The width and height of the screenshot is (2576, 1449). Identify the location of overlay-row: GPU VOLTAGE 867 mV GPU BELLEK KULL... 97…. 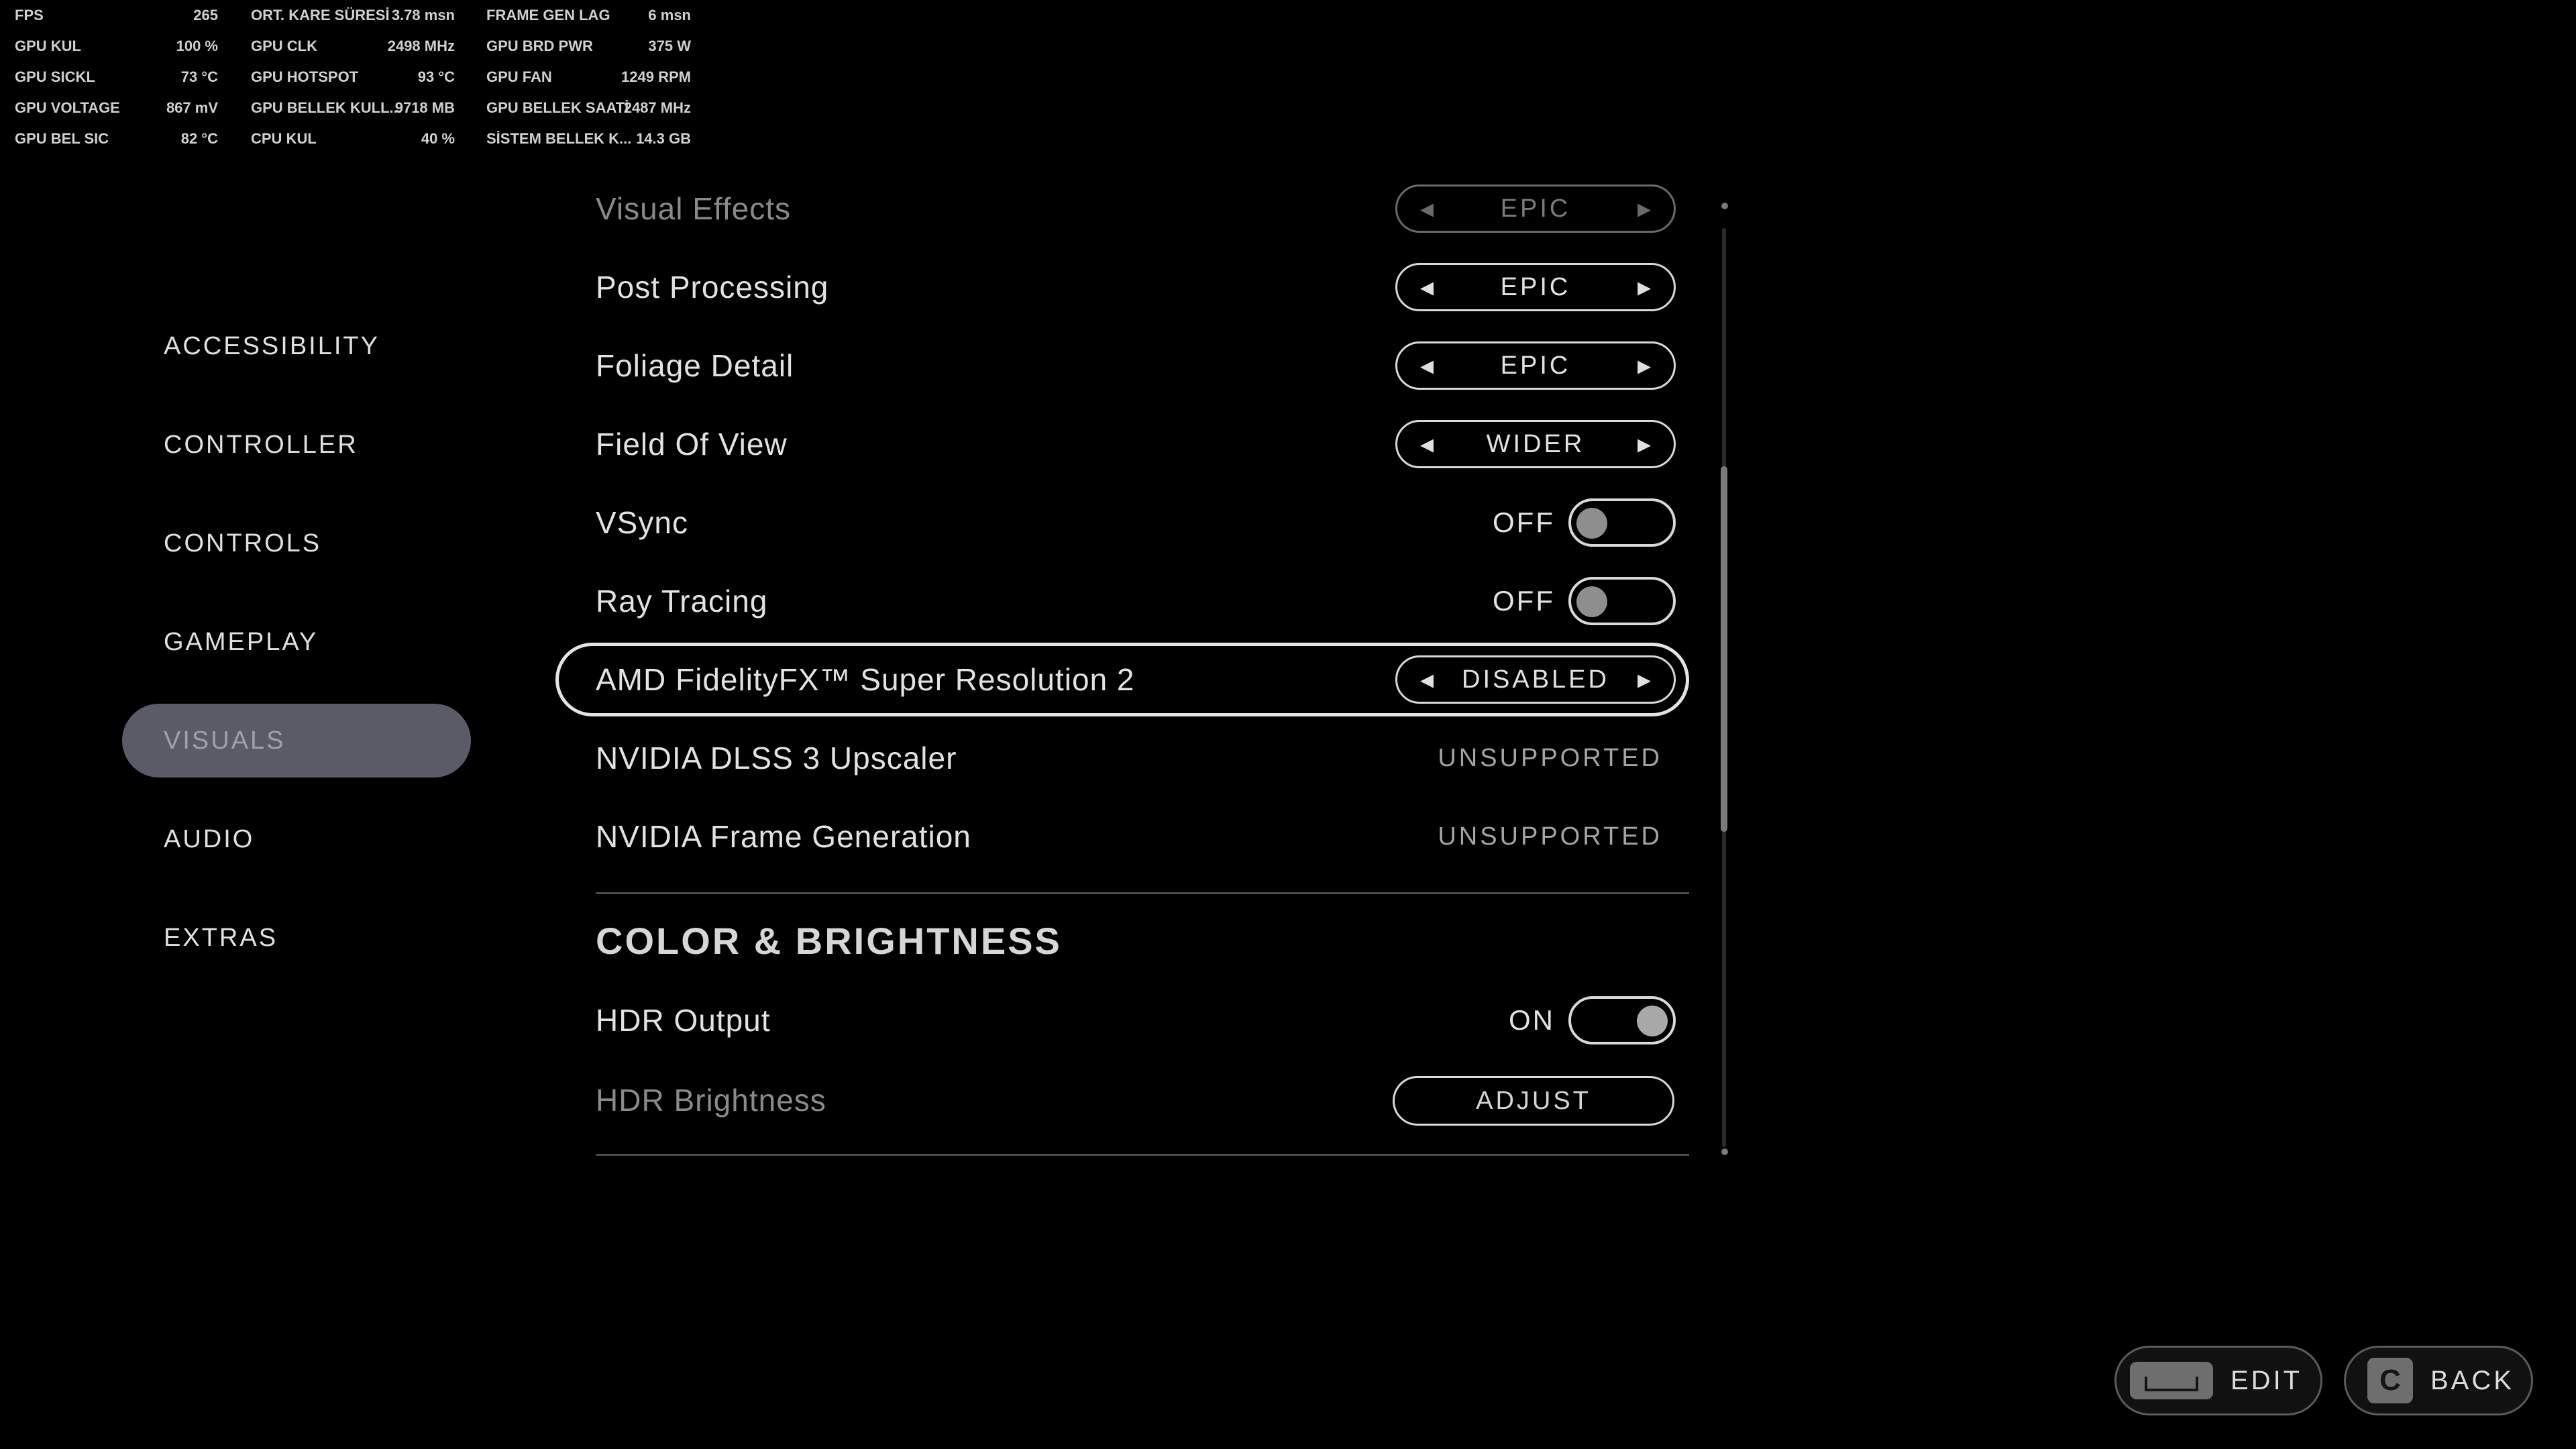
(349, 108).